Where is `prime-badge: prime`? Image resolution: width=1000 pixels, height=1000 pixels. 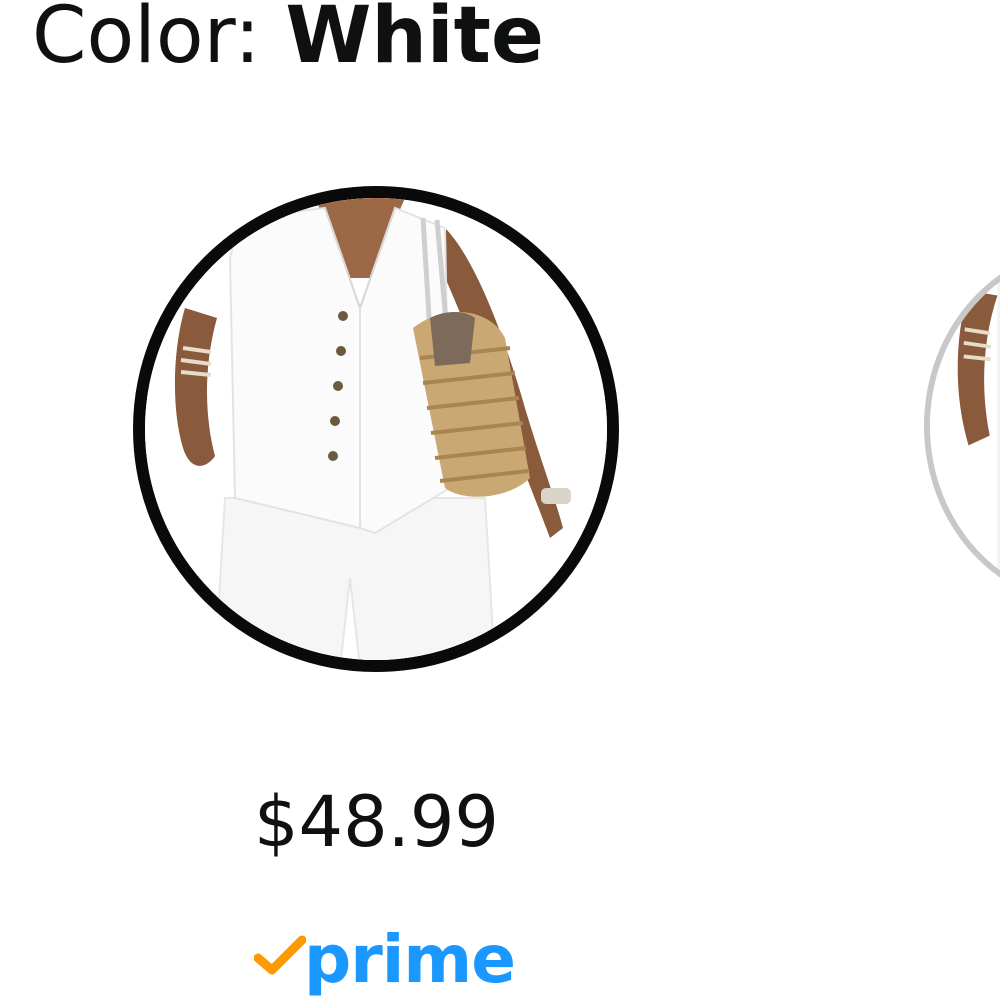
prime-badge: prime is located at coordinates (385, 959).